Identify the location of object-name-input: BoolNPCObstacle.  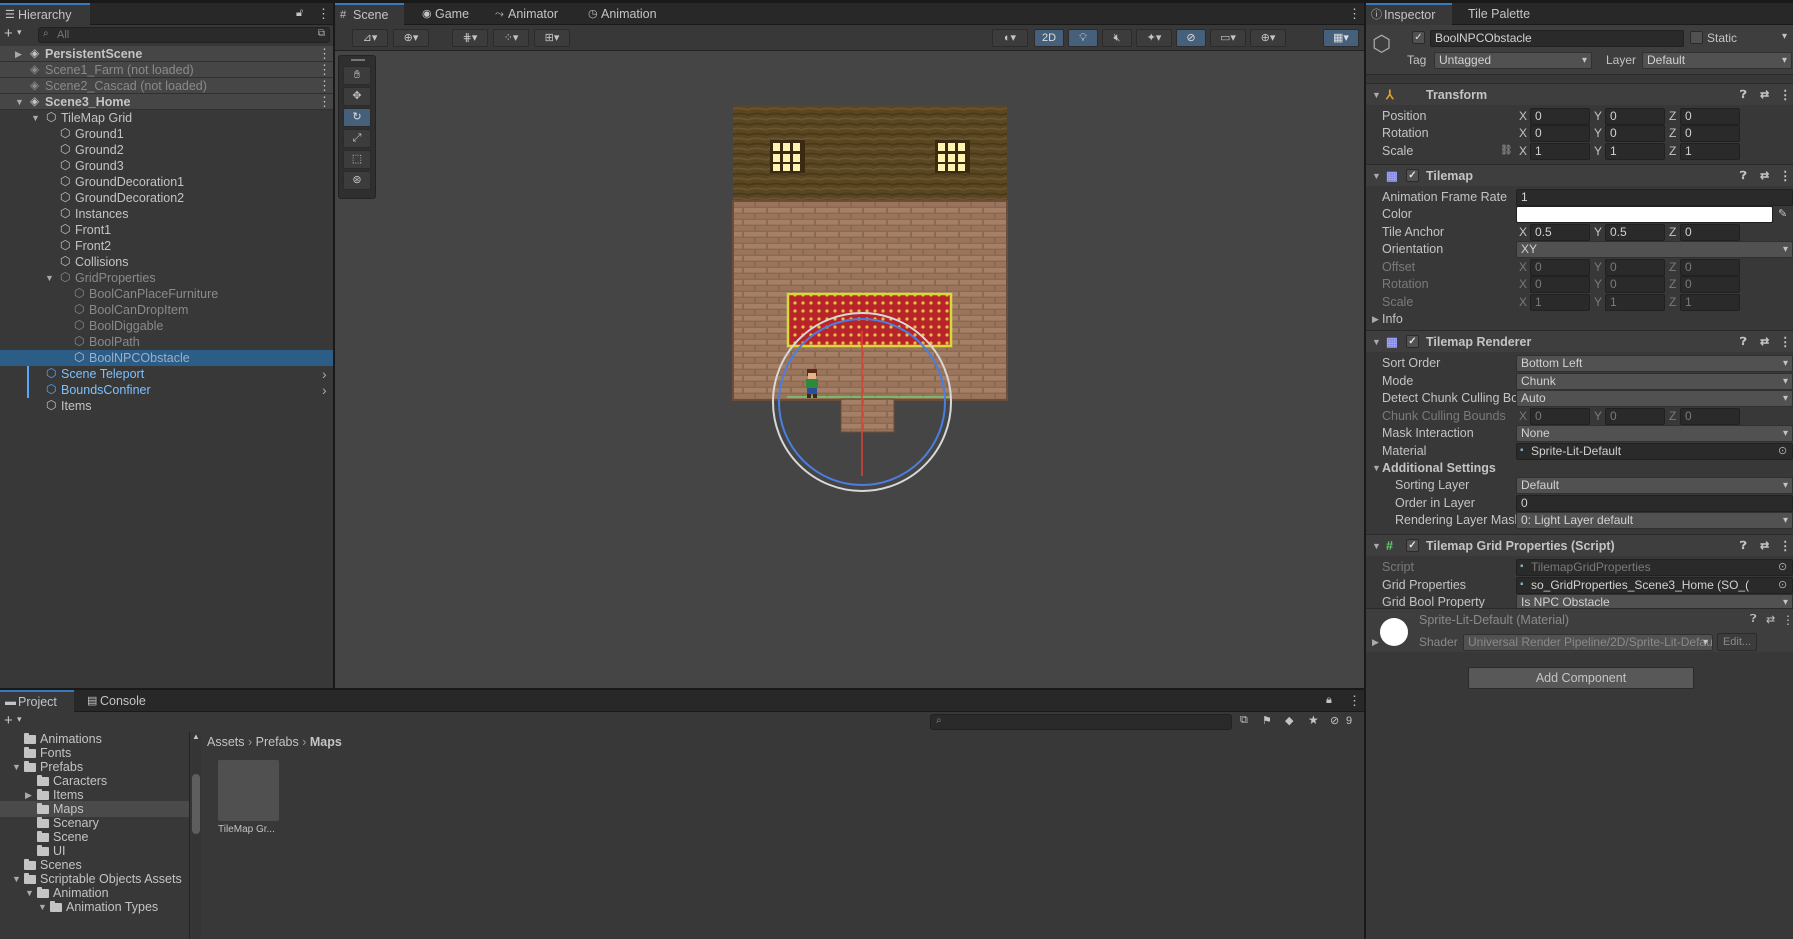
(1557, 38).